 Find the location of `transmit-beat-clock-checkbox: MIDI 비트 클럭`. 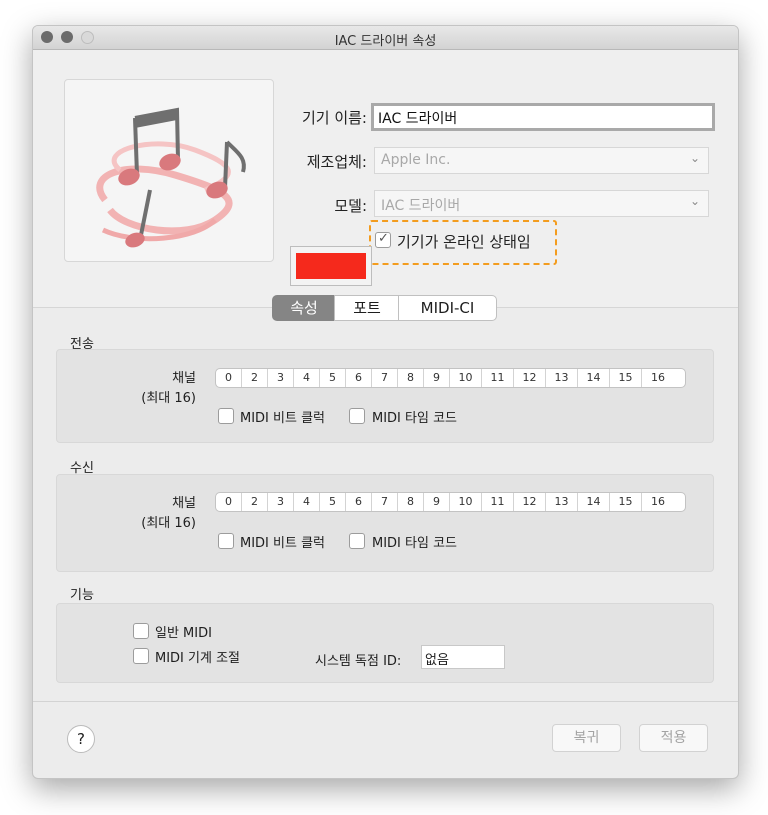

transmit-beat-clock-checkbox: MIDI 비트 클럭 is located at coordinates (283, 416).